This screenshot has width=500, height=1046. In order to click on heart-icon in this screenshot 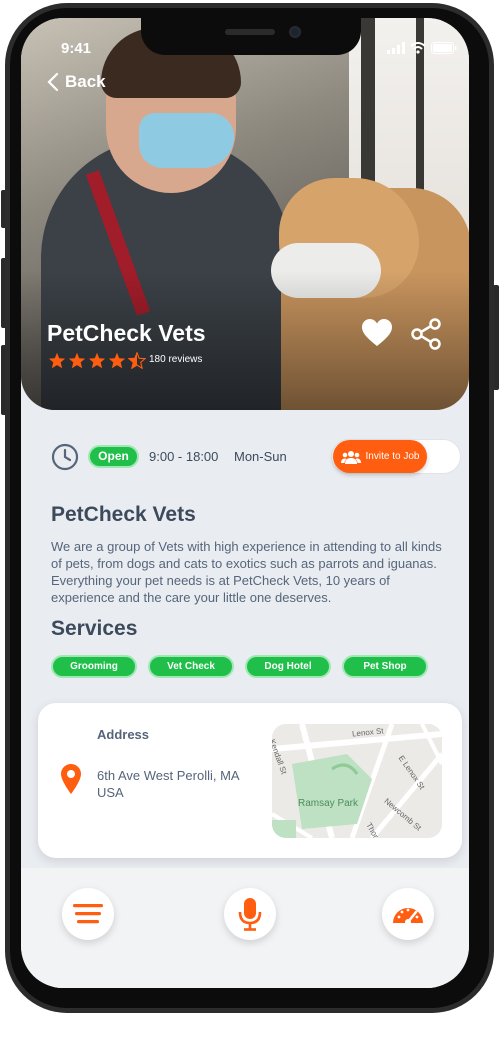, I will do `click(377, 332)`.